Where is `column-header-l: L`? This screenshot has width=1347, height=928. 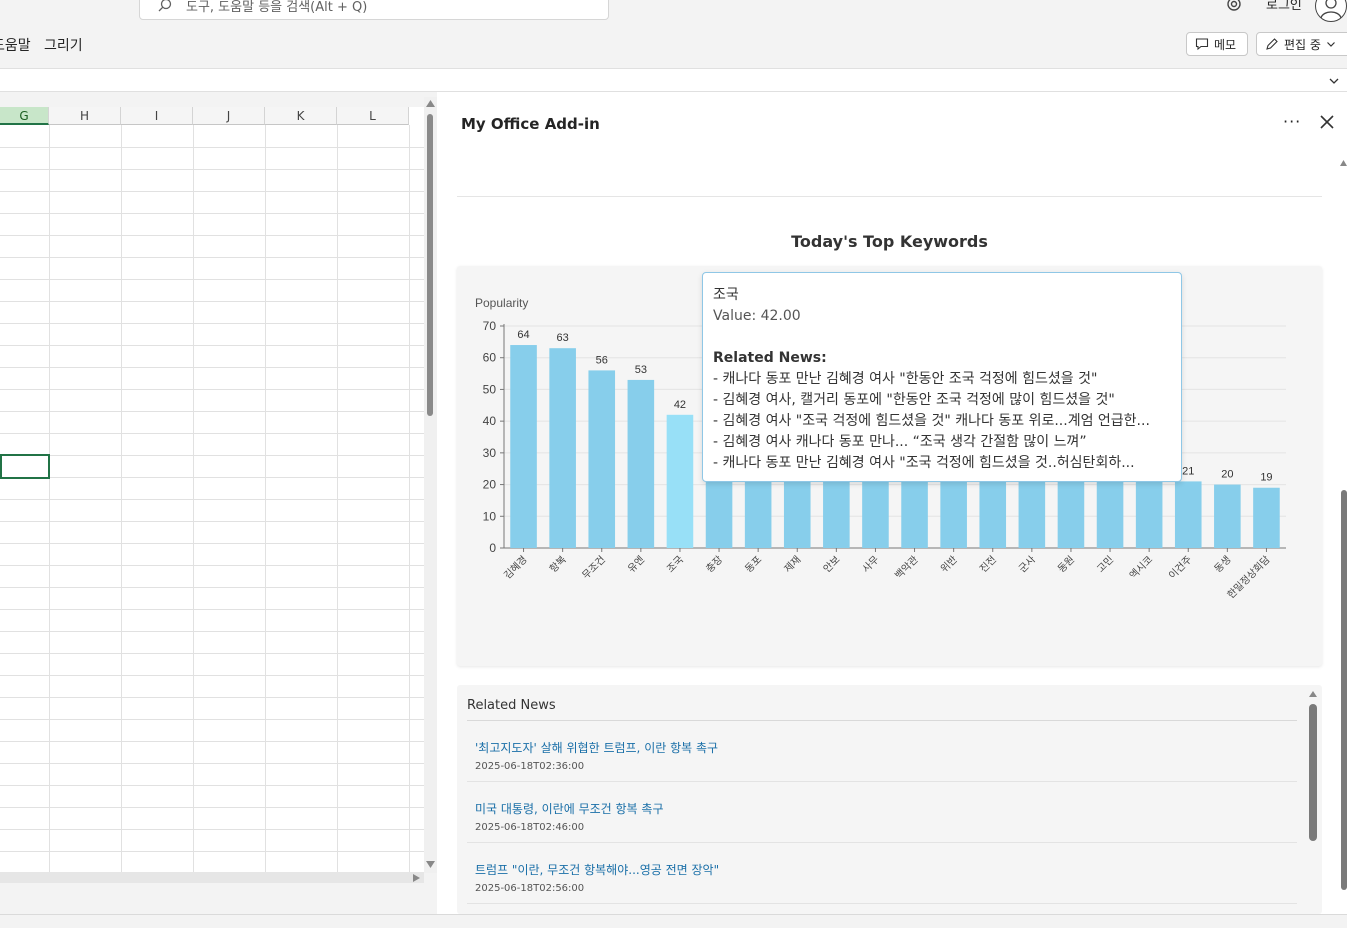 column-header-l: L is located at coordinates (373, 116).